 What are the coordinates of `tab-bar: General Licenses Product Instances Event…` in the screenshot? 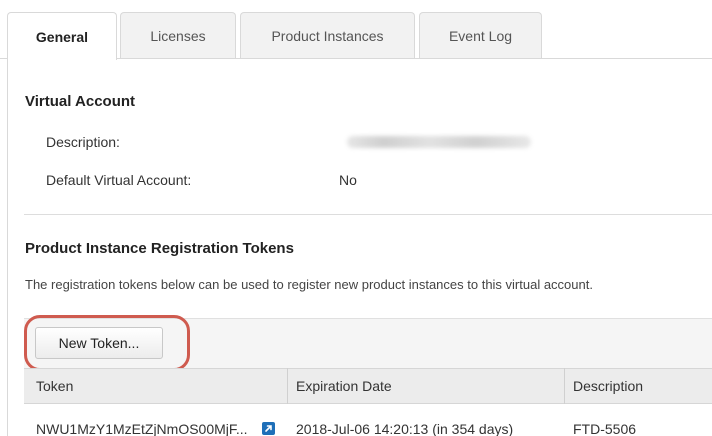 It's located at (356, 30).